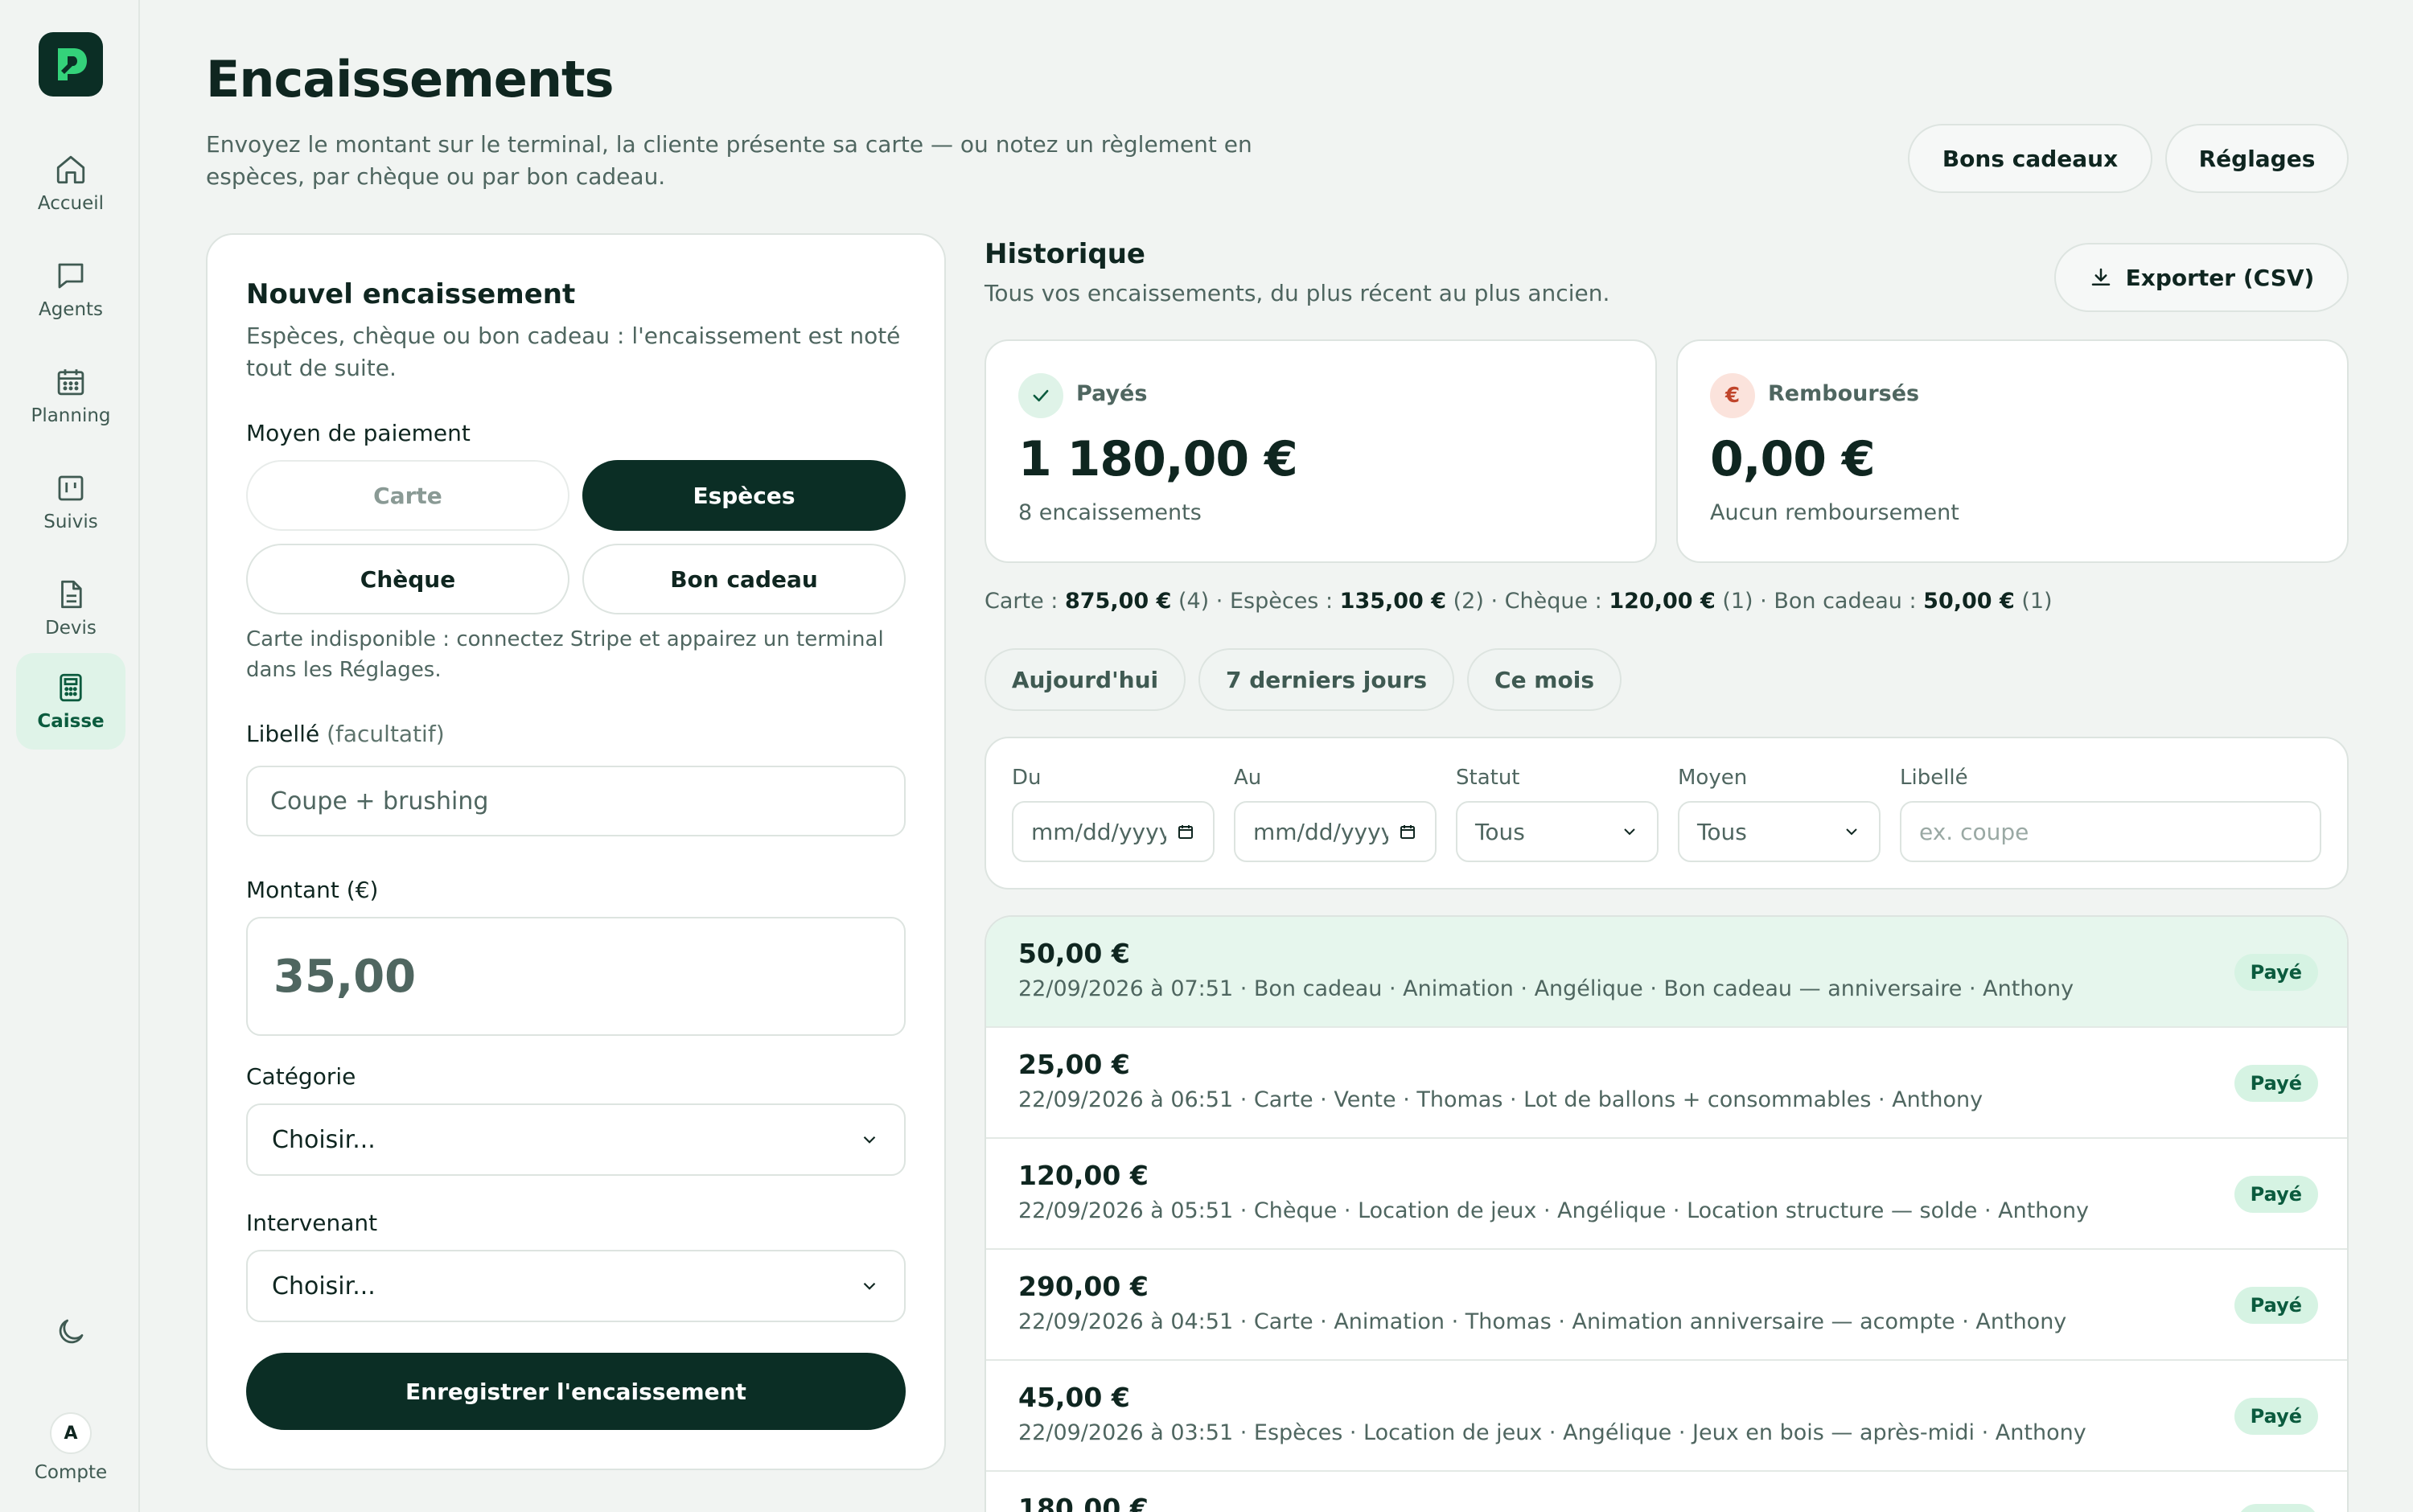 This screenshot has height=1512, width=2413. What do you see at coordinates (1110, 513) in the screenshot?
I see `paid-stat-sub: 8 encaissements` at bounding box center [1110, 513].